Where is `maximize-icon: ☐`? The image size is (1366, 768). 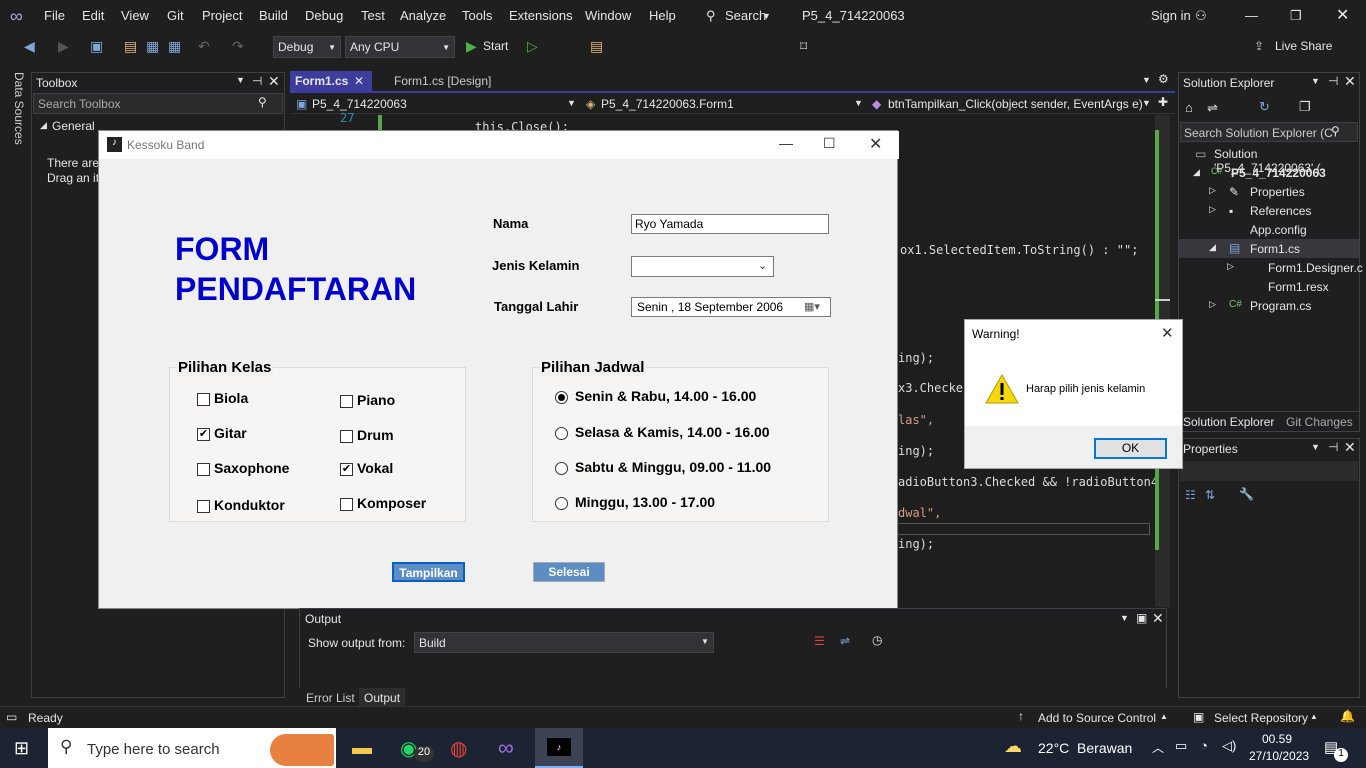
maximize-icon: ☐ is located at coordinates (829, 143).